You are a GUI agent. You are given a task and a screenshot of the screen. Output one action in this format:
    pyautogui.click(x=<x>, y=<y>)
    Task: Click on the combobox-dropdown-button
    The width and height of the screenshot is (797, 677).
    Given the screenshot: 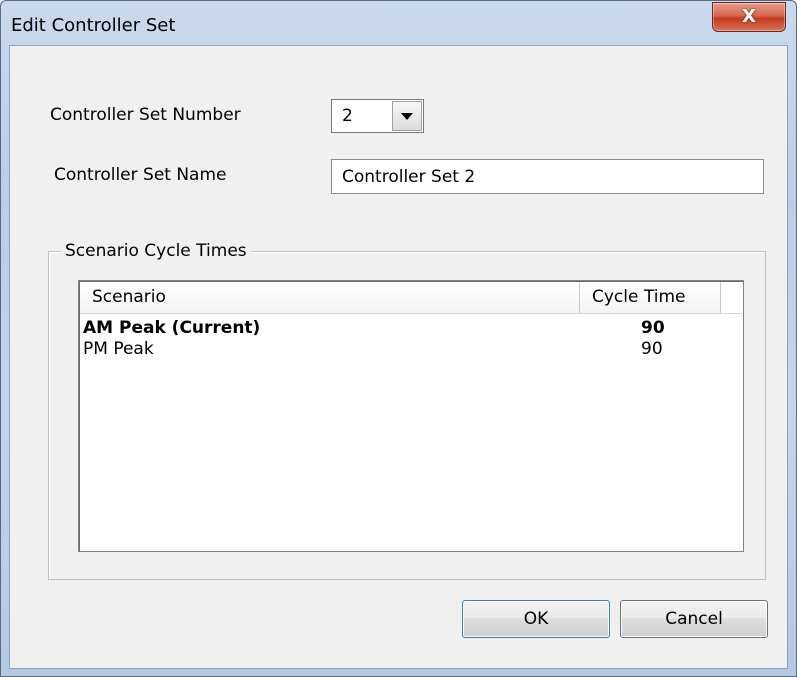 What is the action you would take?
    pyautogui.click(x=407, y=116)
    